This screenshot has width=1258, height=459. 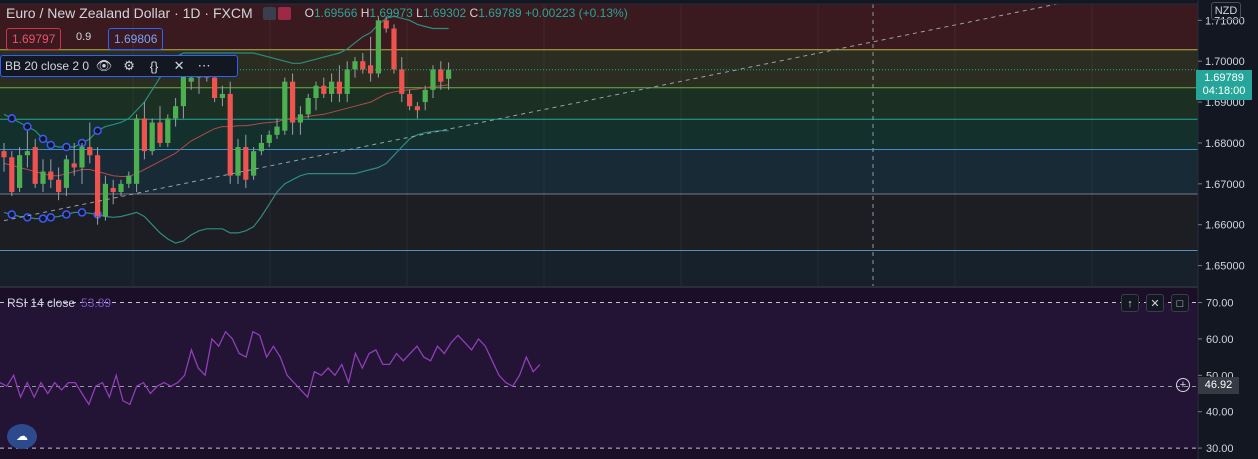 What do you see at coordinates (154, 66) in the screenshot?
I see `braces-icon: {}` at bounding box center [154, 66].